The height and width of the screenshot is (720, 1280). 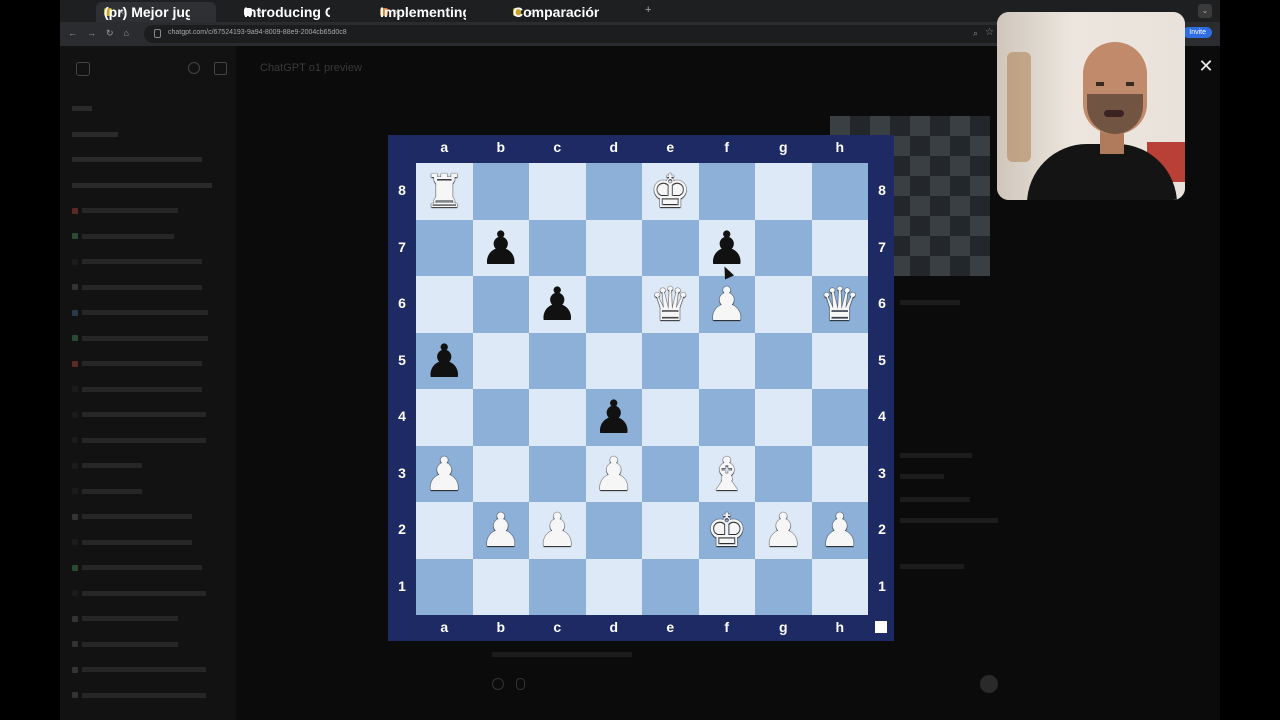 What do you see at coordinates (783, 360) in the screenshot?
I see `square-g5` at bounding box center [783, 360].